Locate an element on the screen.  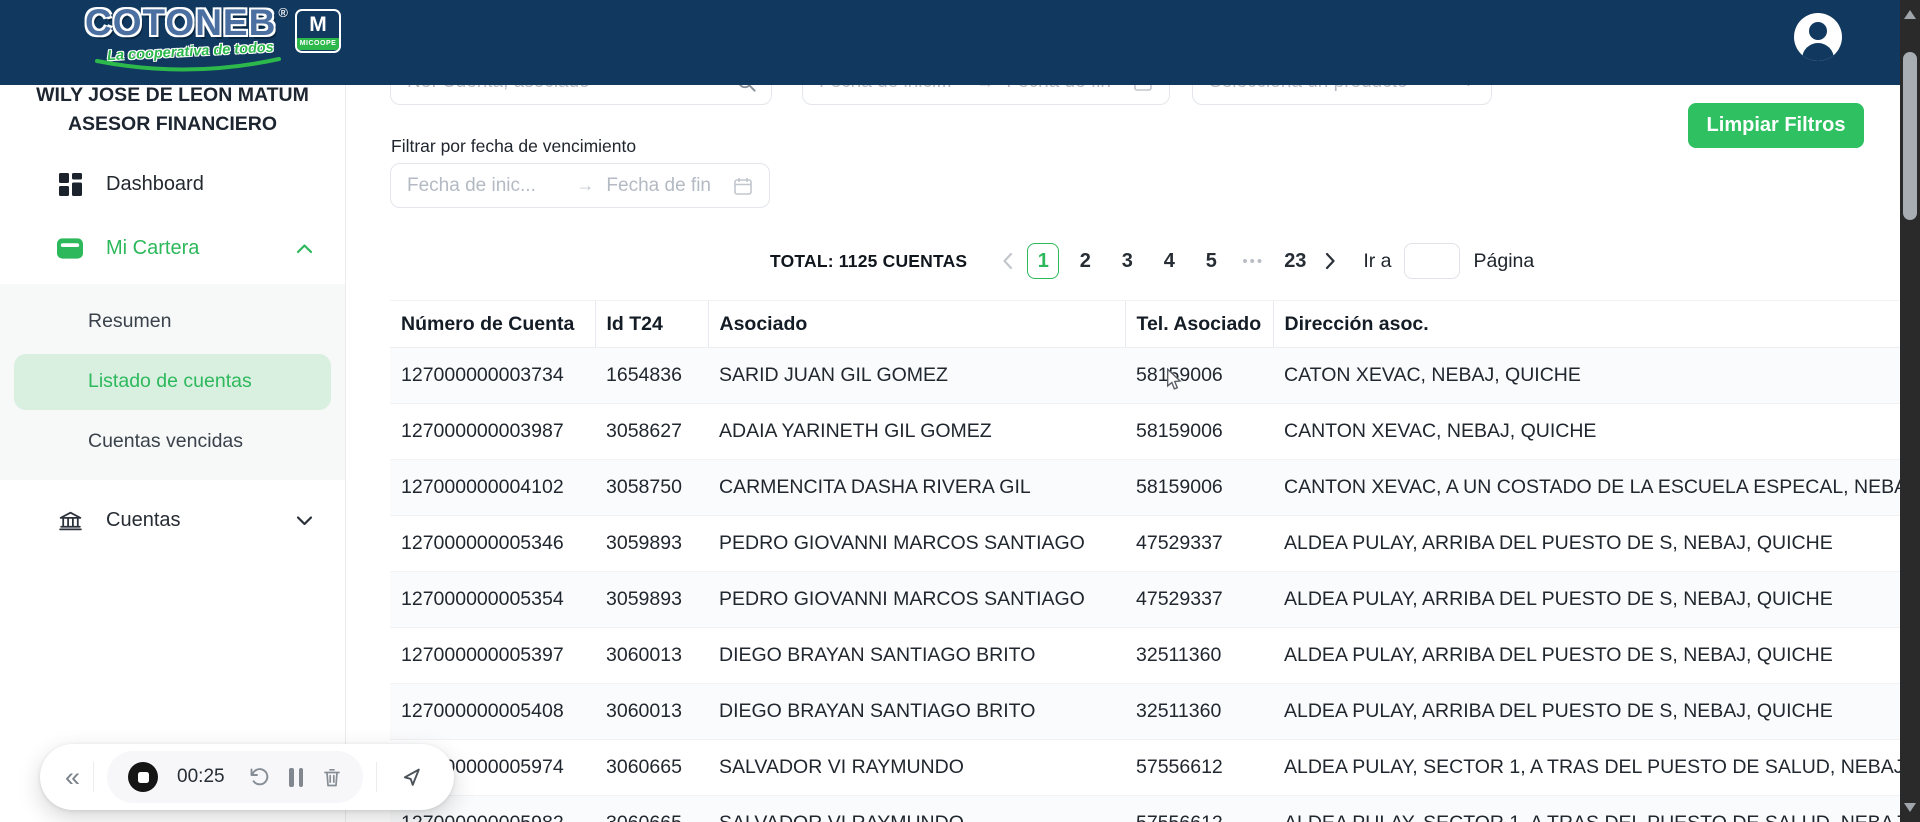
logo-swoosh is located at coordinates (188, 64).